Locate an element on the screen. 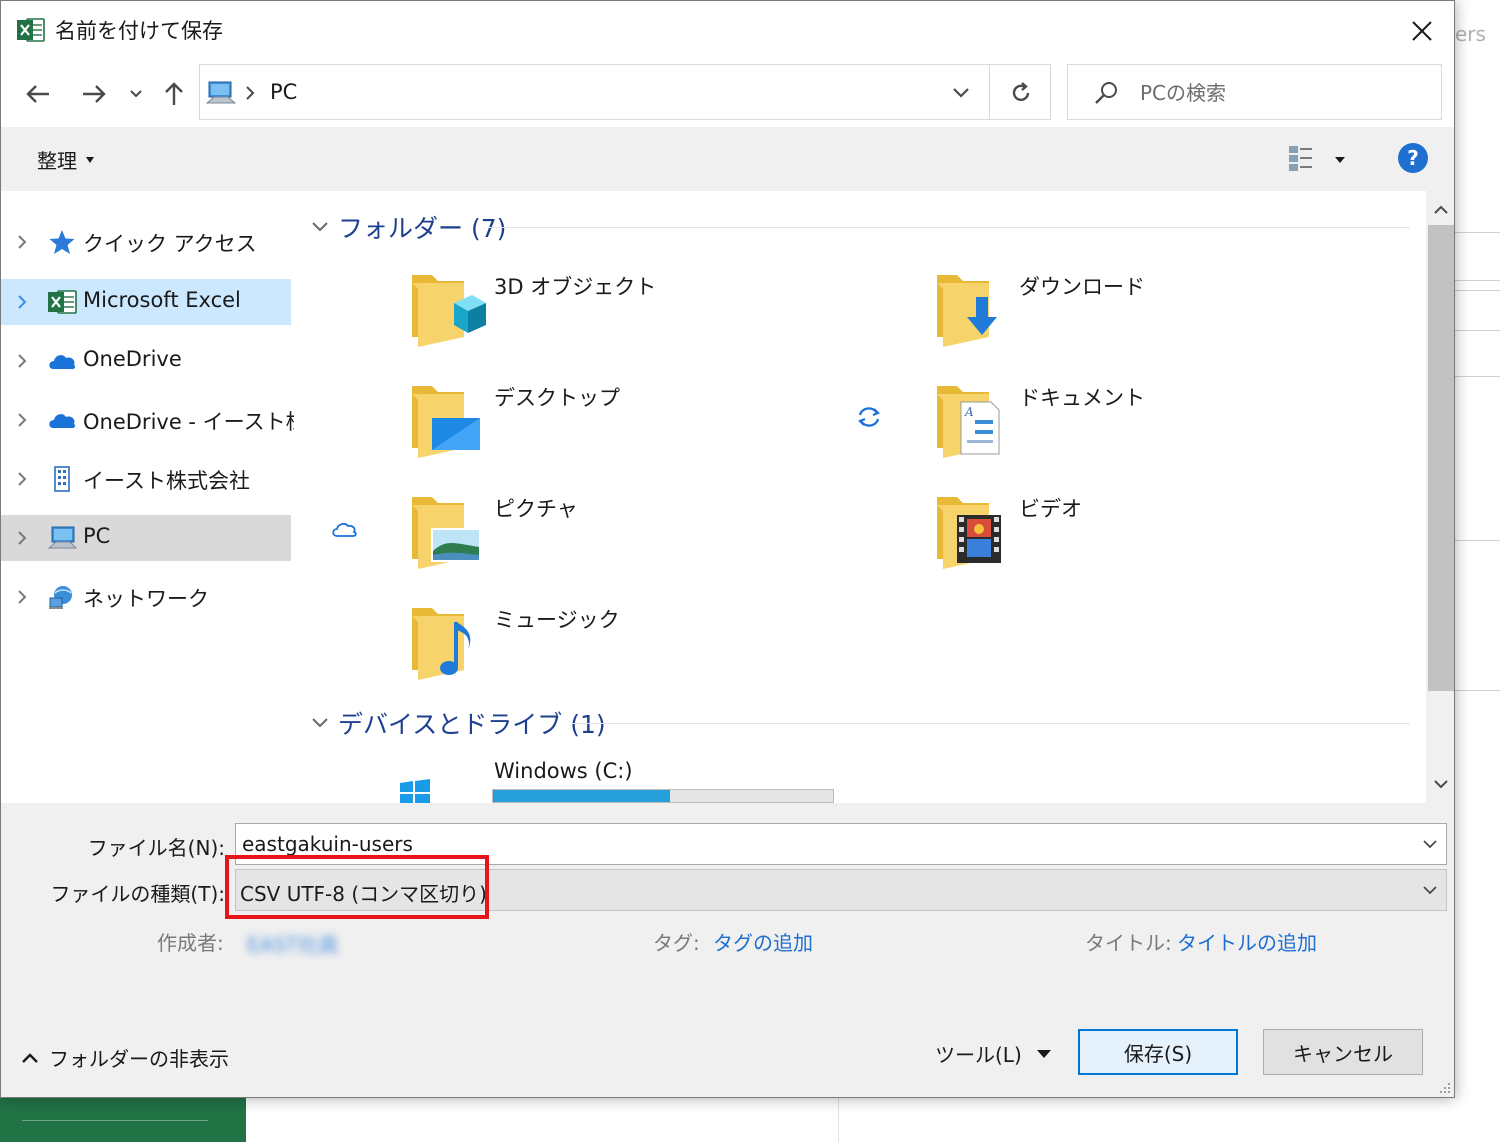 Image resolution: width=1500 pixels, height=1142 pixels. sidebar-item-label: OneDrive - イースト株式会社 is located at coordinates (188, 422).